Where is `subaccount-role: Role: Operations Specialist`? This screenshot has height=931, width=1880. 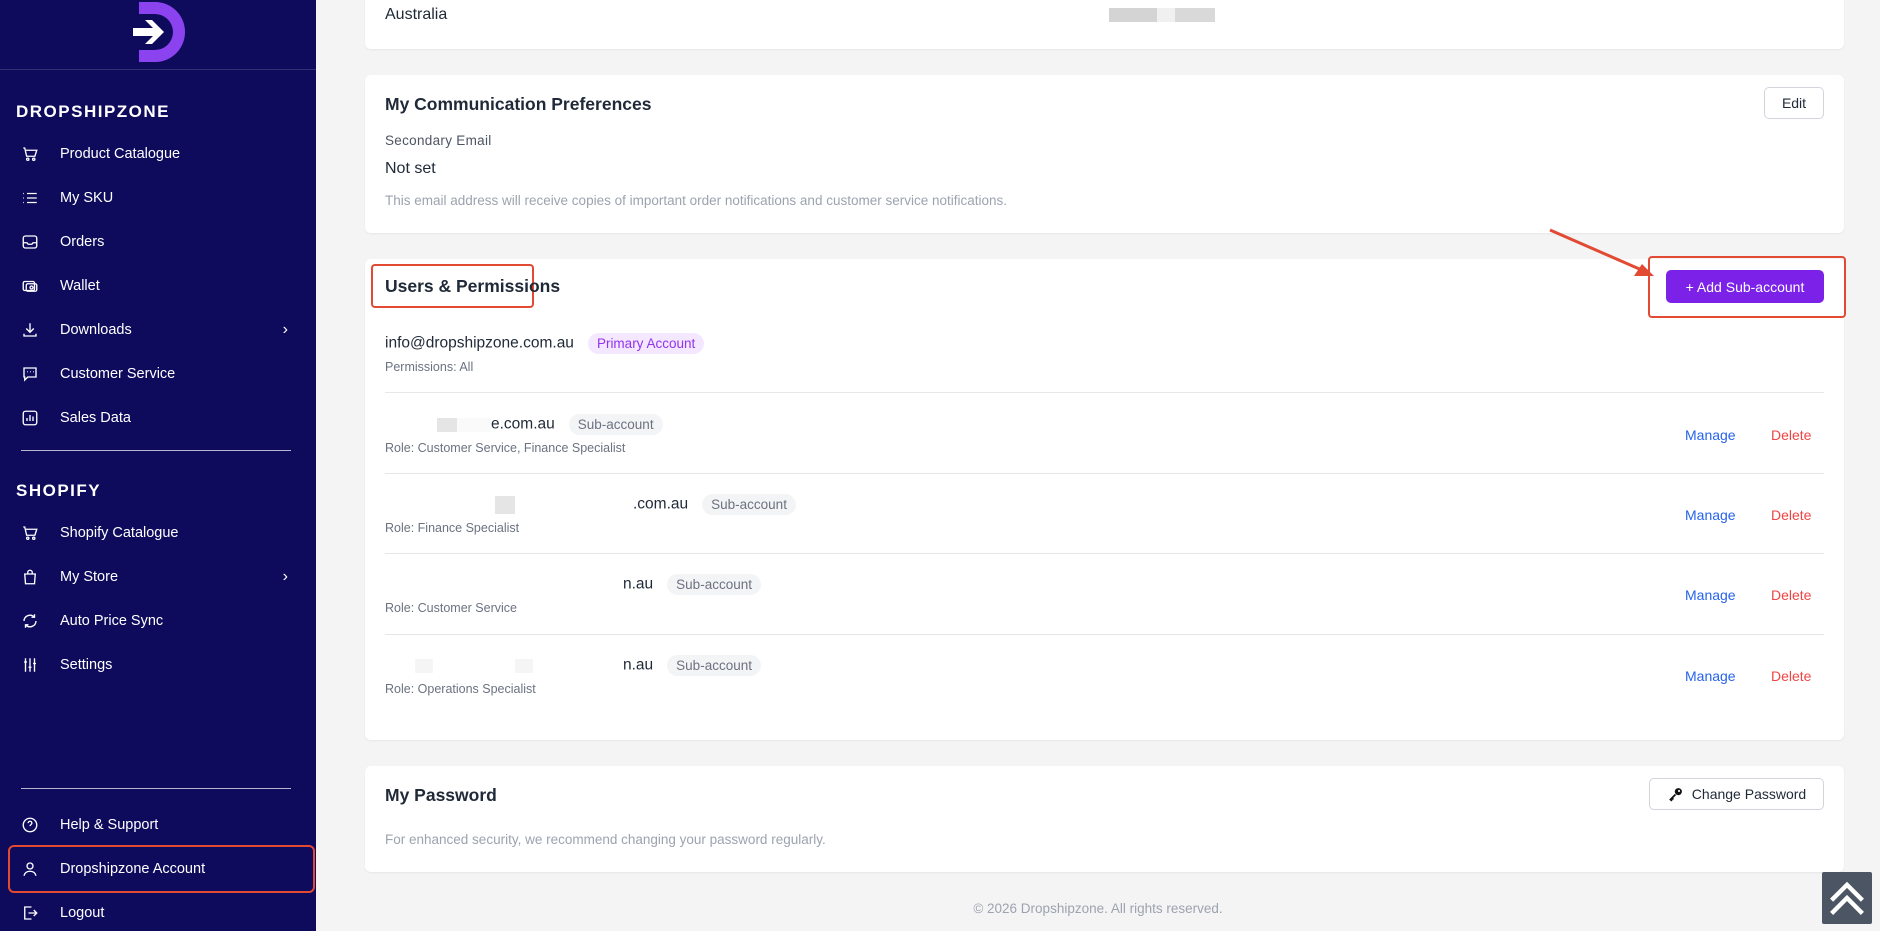
subaccount-role: Role: Operations Specialist is located at coordinates (460, 689).